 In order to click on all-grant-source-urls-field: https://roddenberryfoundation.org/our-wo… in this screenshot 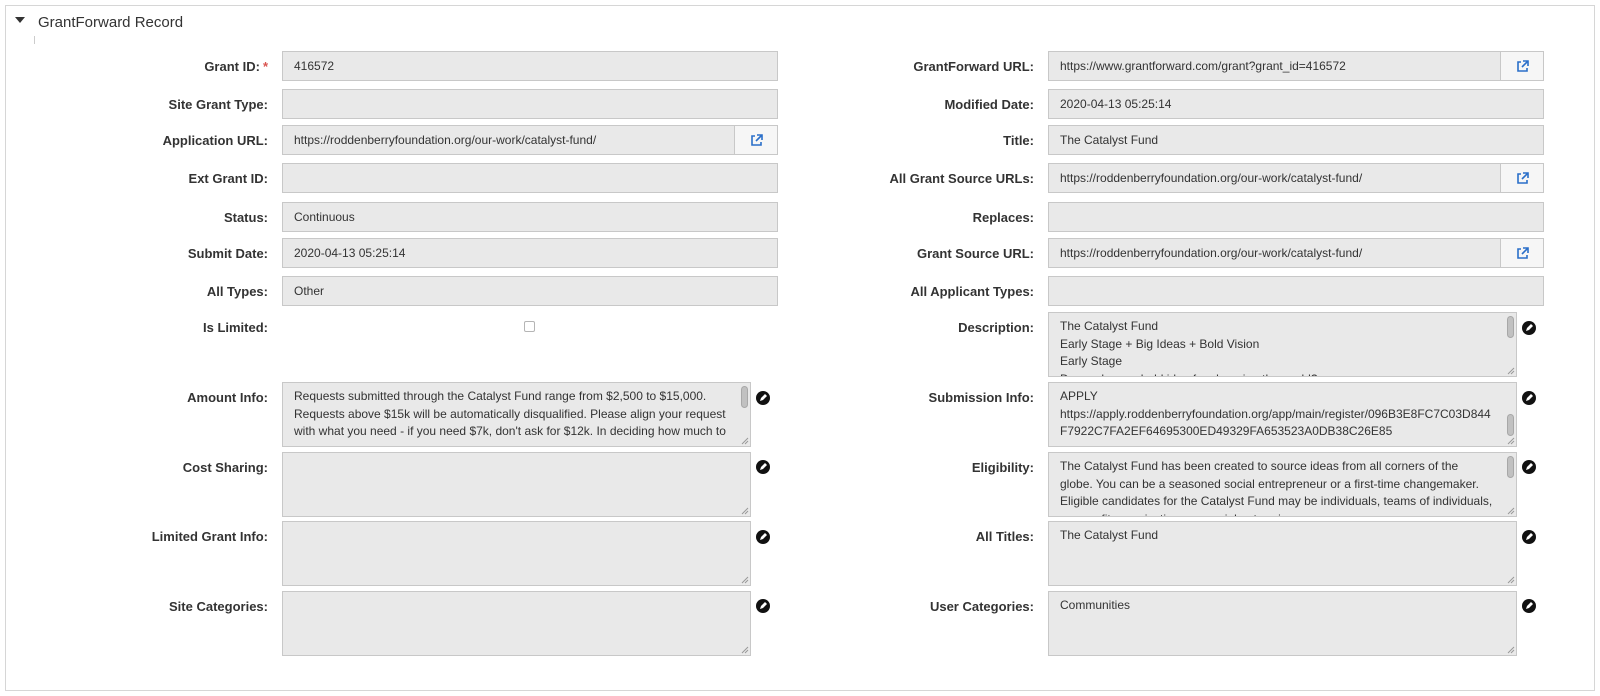, I will do `click(1274, 178)`.